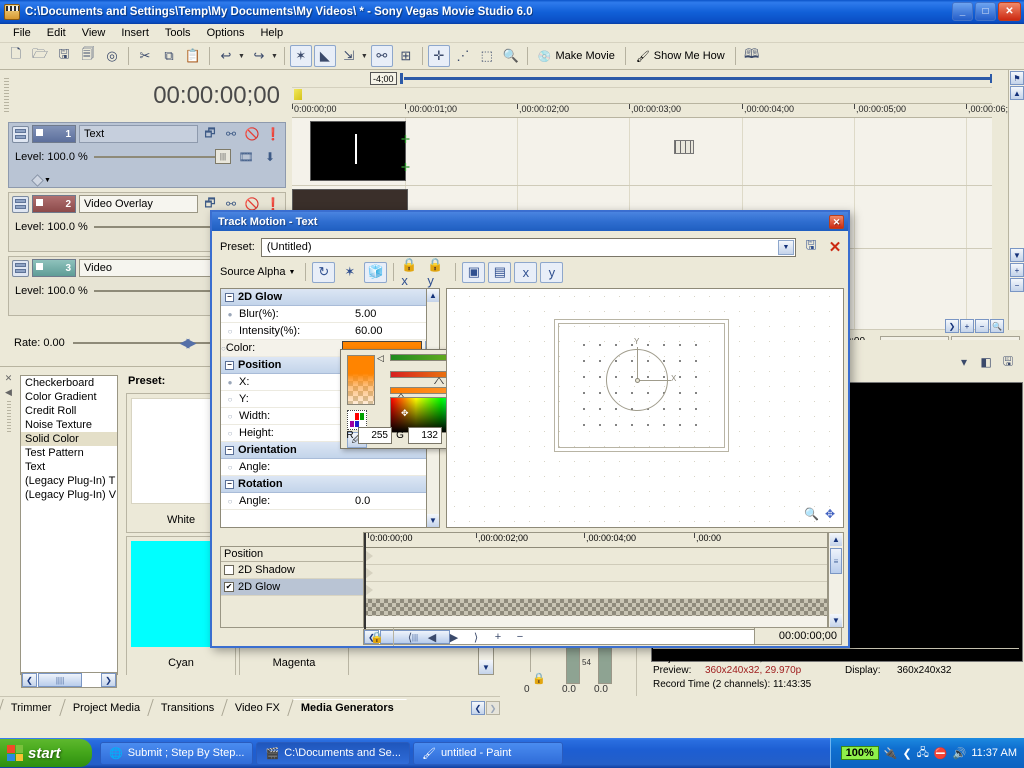  What do you see at coordinates (811, 246) in the screenshot?
I see `save-preset-icon: 🖫` at bounding box center [811, 246].